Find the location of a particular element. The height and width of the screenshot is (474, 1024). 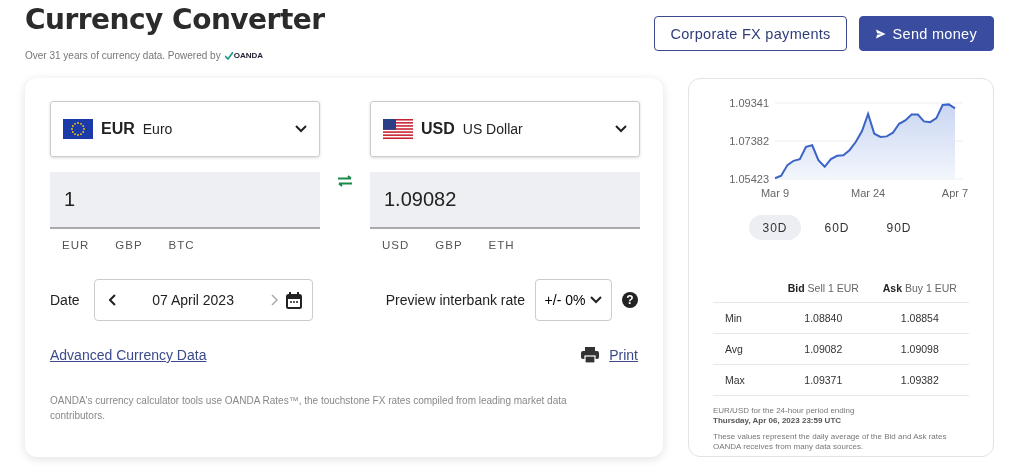

advanced-data-link: Advanced Currency Data is located at coordinates (128, 355).